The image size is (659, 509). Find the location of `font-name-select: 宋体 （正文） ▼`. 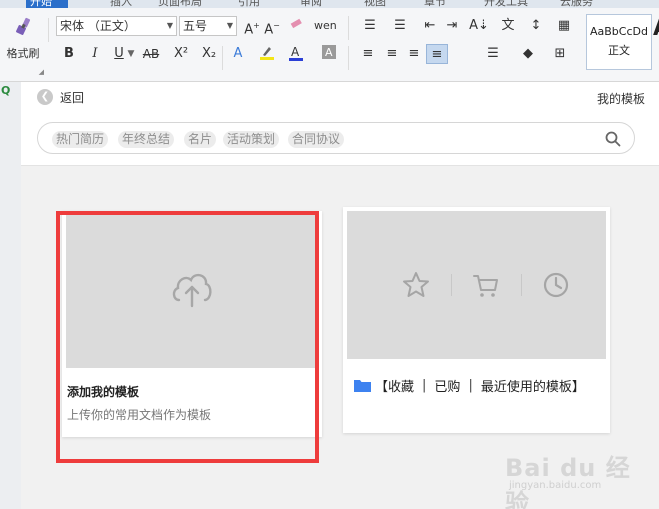

font-name-select: 宋体 （正文） ▼ is located at coordinates (116, 26).